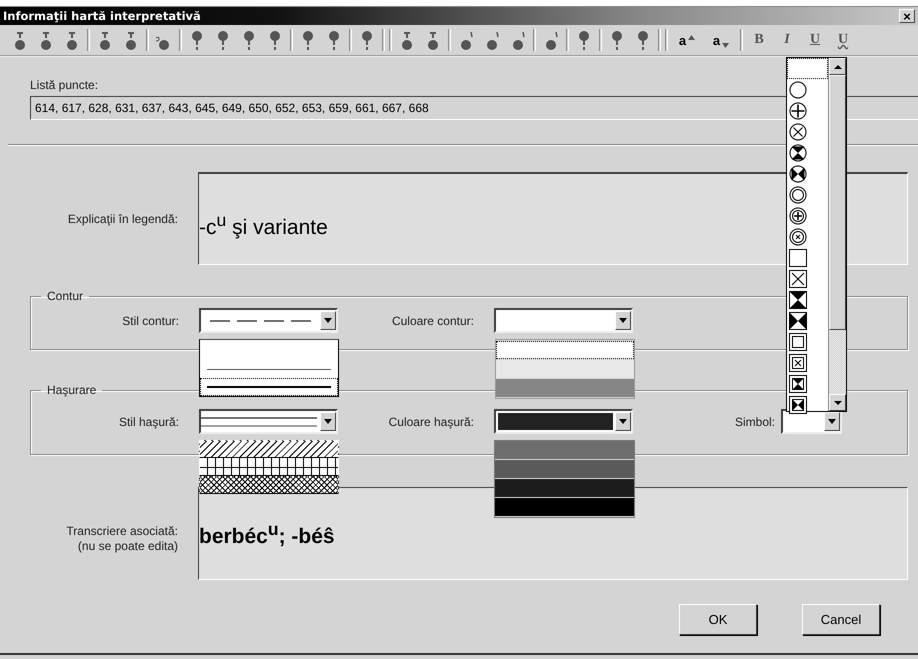  I want to click on field-label: Simbol:, so click(754, 421).